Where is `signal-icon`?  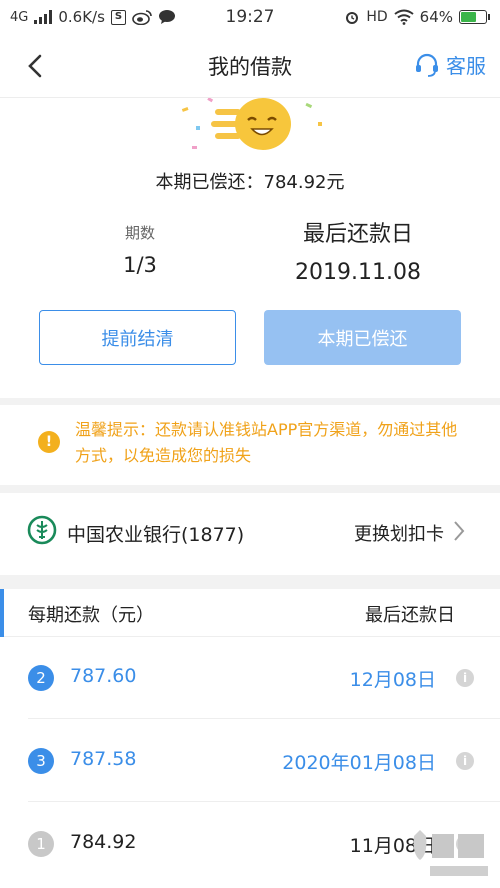 signal-icon is located at coordinates (43, 17).